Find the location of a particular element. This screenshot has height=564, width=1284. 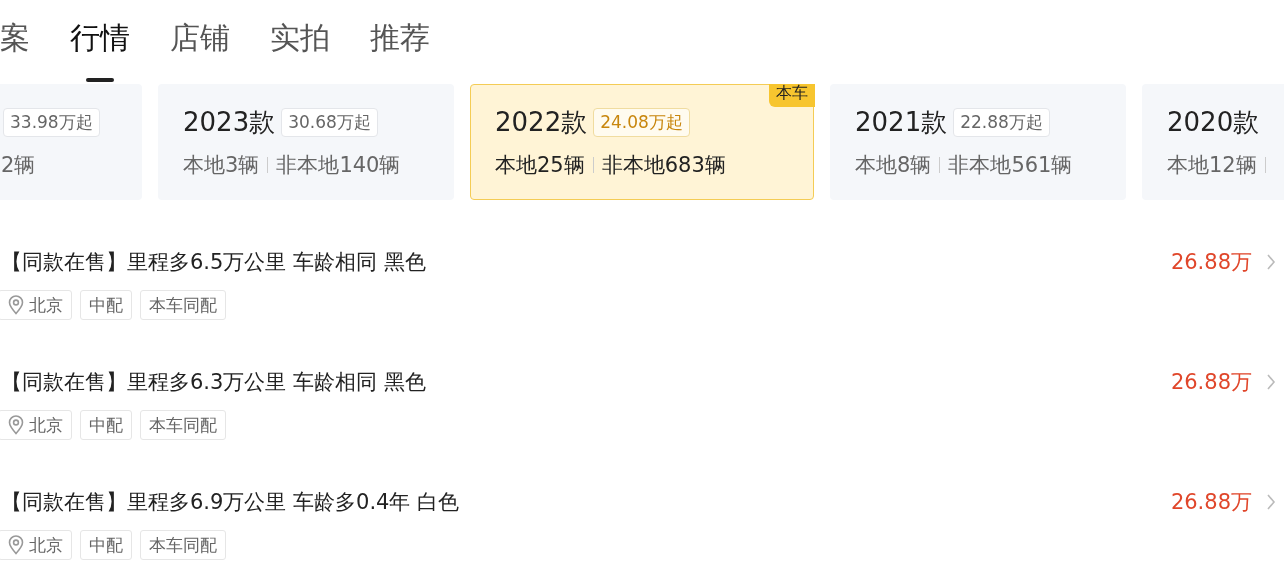

tab: 行情 is located at coordinates (100, 49).